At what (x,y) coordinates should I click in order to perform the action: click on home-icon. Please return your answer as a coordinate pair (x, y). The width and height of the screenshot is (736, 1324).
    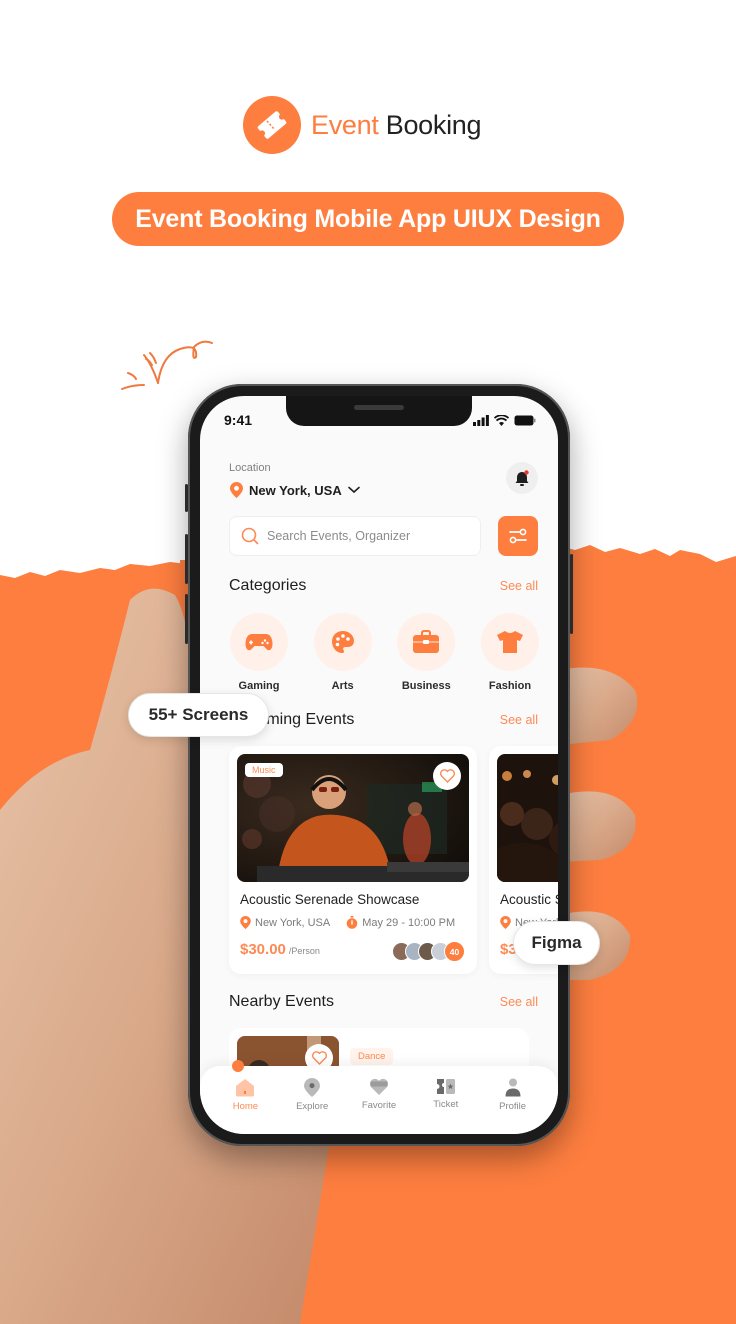
    Looking at the image, I should click on (245, 1088).